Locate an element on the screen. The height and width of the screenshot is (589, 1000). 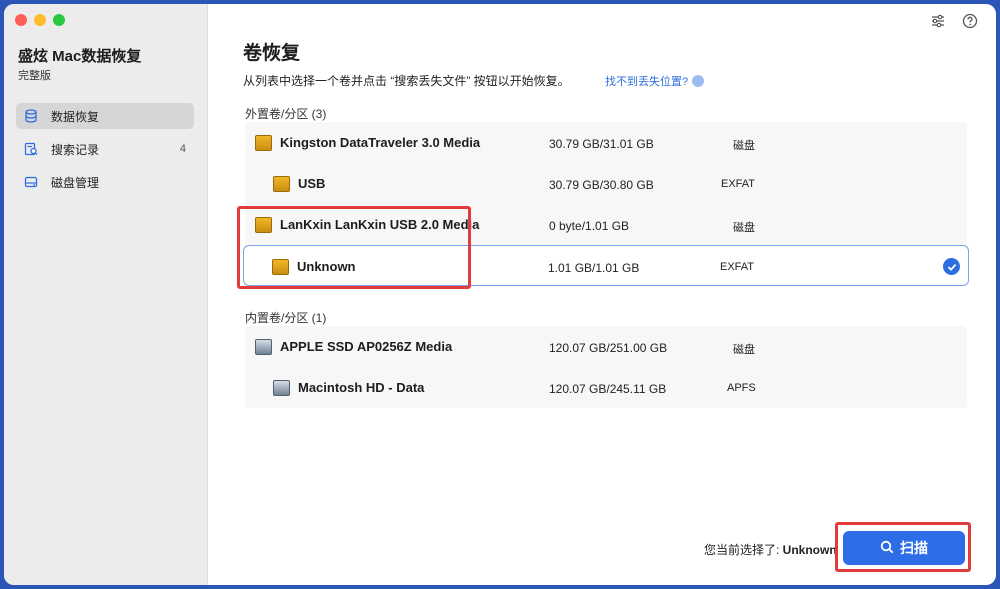
database-icon is located at coordinates (31, 116).